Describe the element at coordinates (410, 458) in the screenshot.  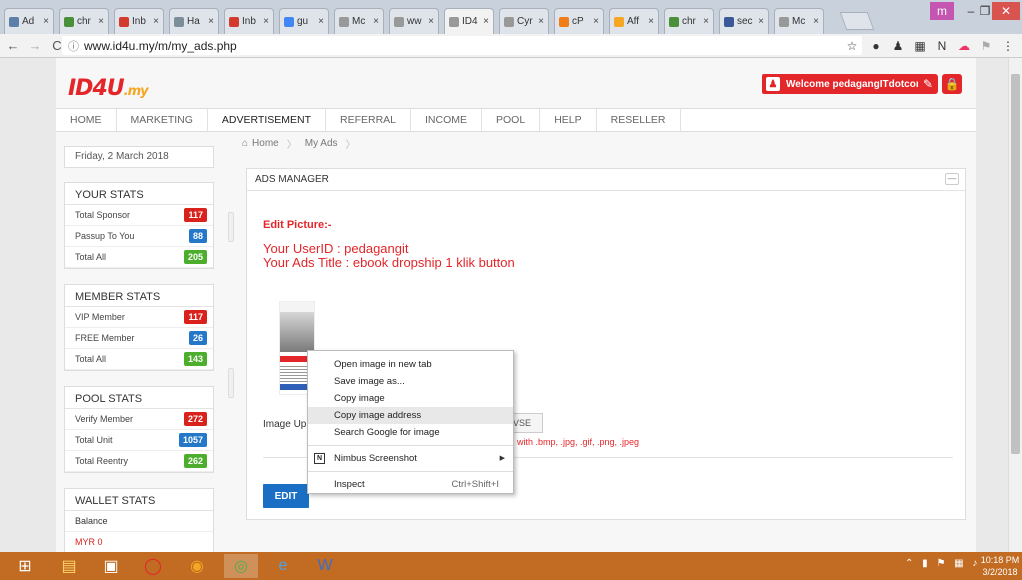
I see `menu-item-nimbus-screenshot: N Nimbus Screenshot ▶` at that location.